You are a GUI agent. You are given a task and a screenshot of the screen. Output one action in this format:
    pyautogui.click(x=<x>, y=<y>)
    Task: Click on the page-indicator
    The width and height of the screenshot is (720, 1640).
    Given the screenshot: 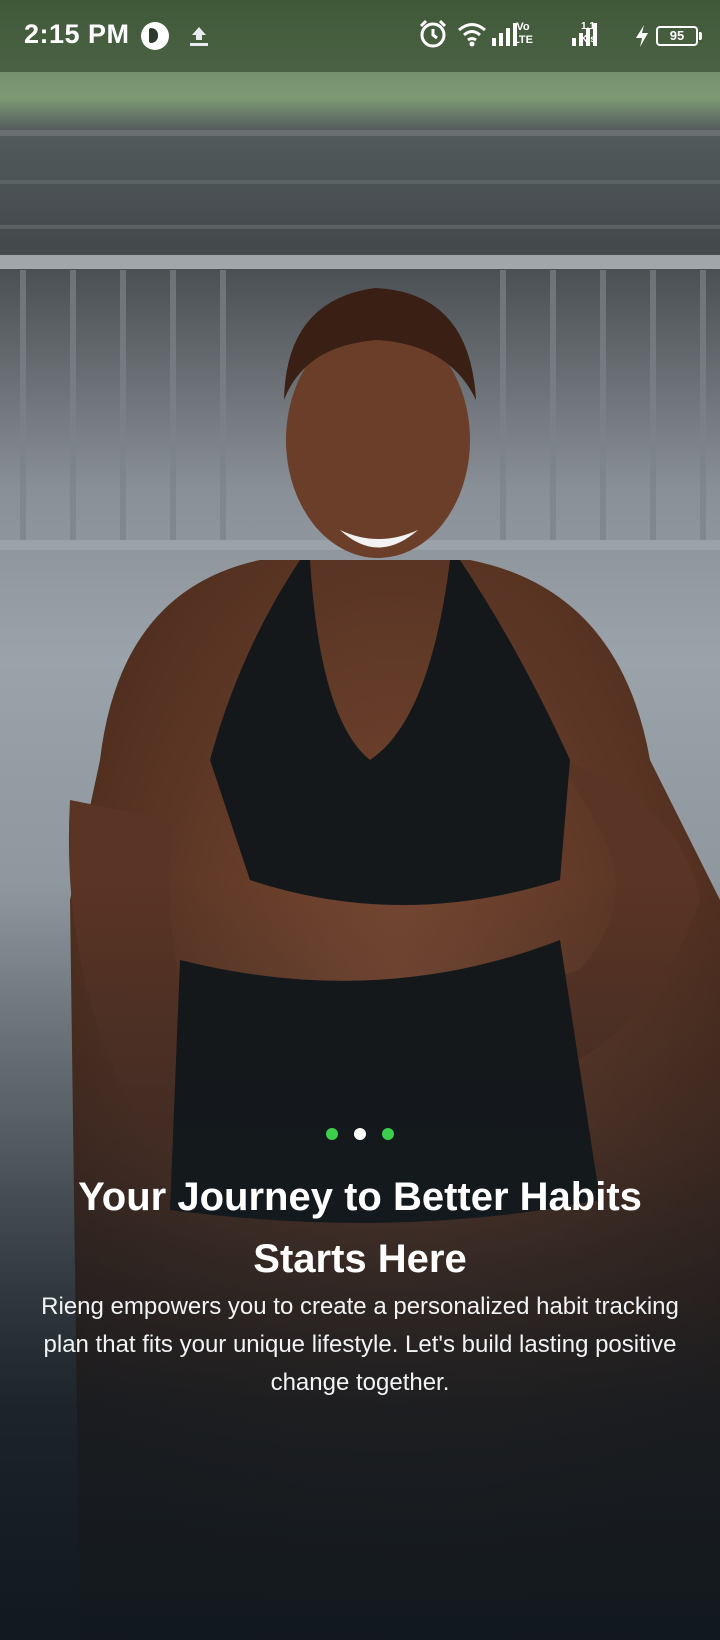 What is the action you would take?
    pyautogui.click(x=360, y=1134)
    